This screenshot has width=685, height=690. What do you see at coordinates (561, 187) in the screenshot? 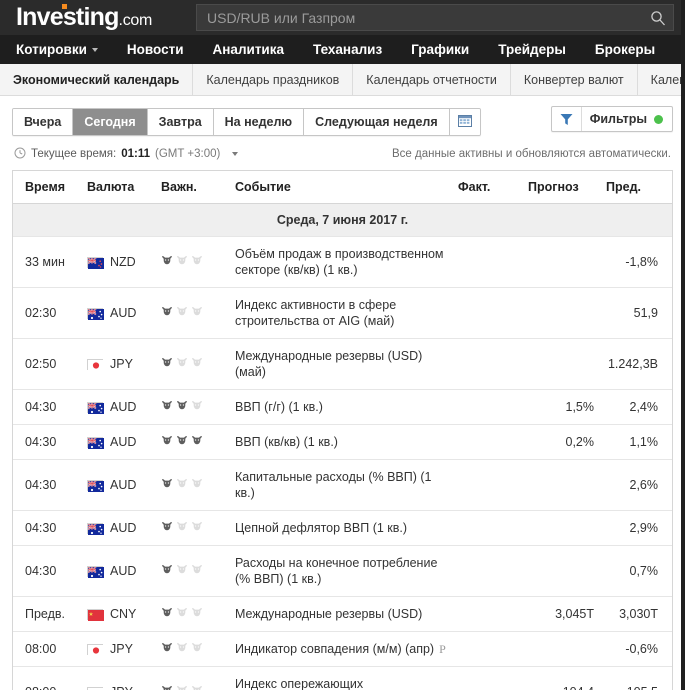
I see `column-header-forecast: Прогноз` at bounding box center [561, 187].